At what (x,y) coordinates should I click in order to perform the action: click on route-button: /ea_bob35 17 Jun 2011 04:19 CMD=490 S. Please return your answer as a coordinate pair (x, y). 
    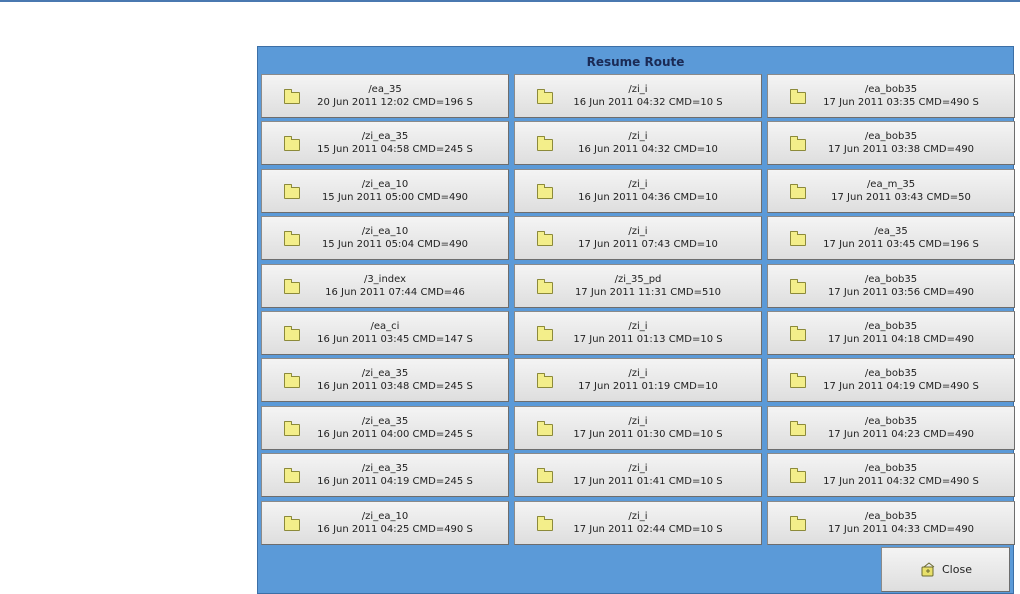
    Looking at the image, I should click on (891, 380).